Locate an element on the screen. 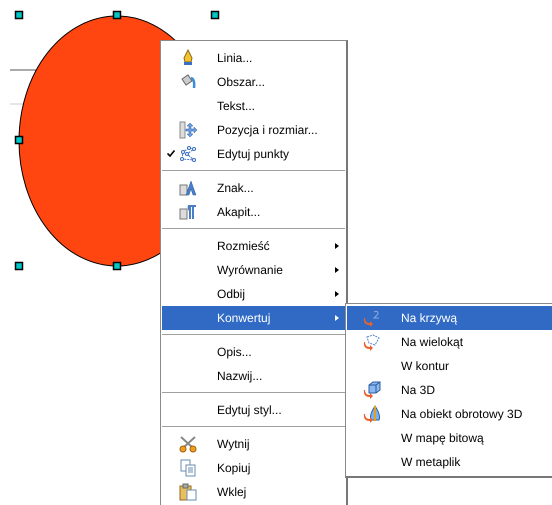 The width and height of the screenshot is (552, 505). copy-icon is located at coordinates (188, 468).